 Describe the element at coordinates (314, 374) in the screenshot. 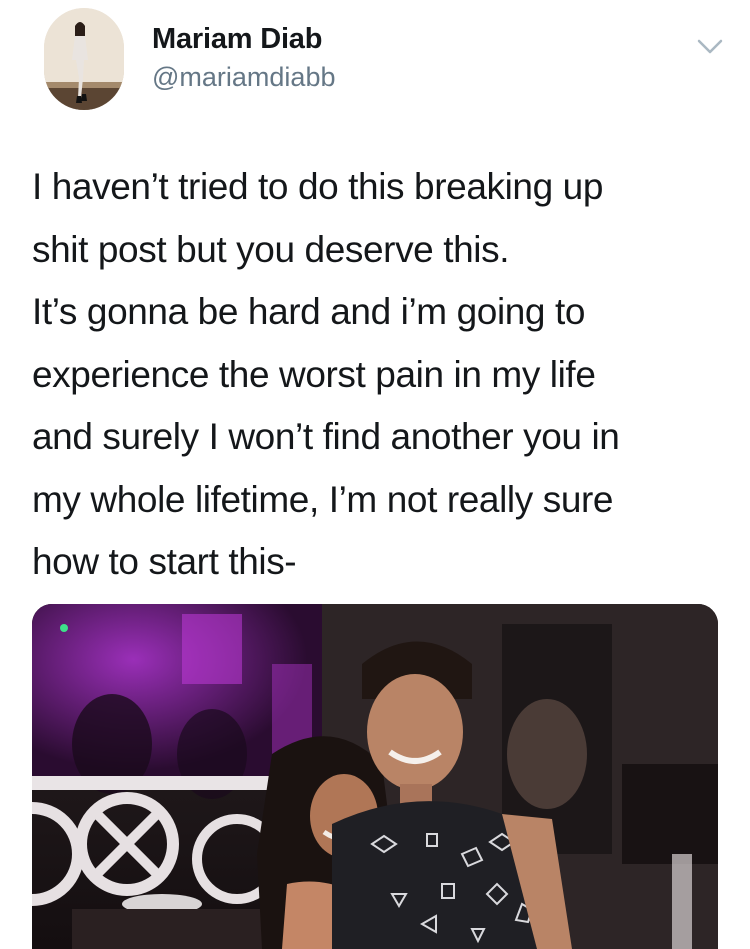

I see `tweet-text-line: experience the worst pain in my life` at that location.